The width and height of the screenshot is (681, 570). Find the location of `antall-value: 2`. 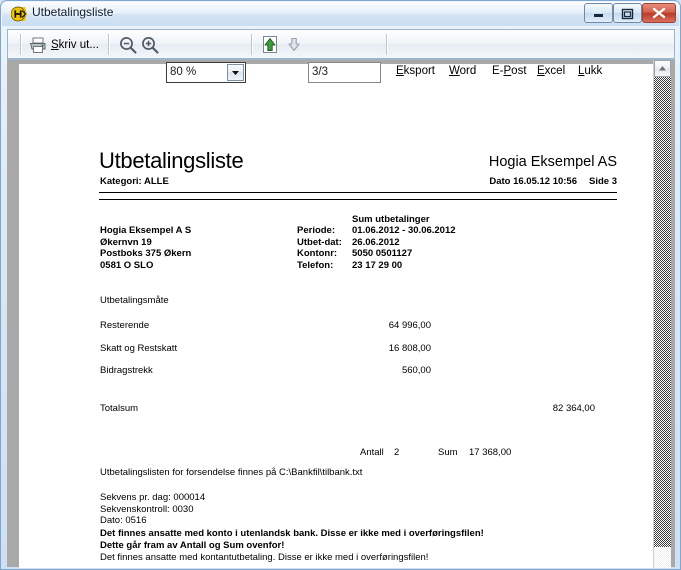

antall-value: 2 is located at coordinates (397, 452).